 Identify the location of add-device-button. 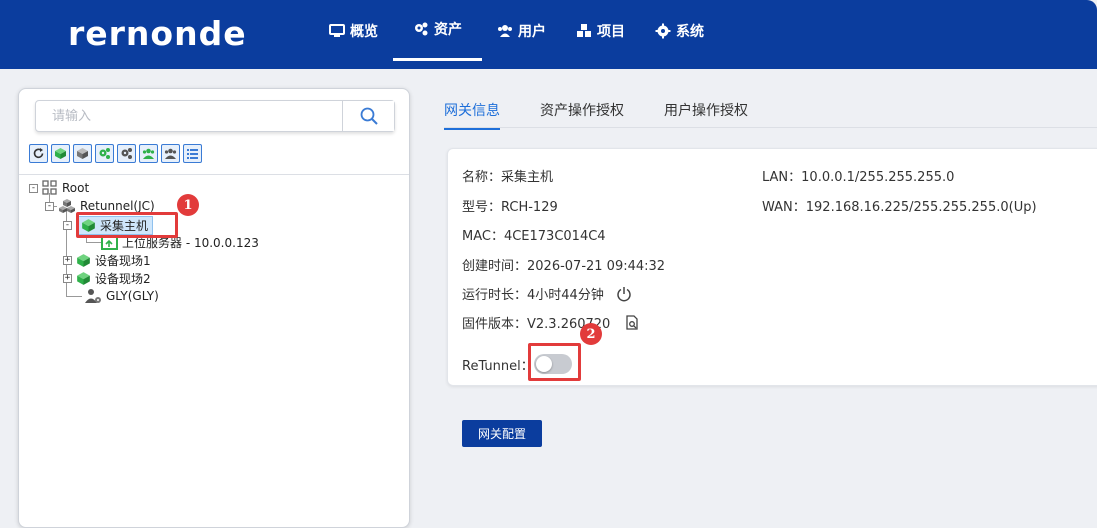
(104, 153).